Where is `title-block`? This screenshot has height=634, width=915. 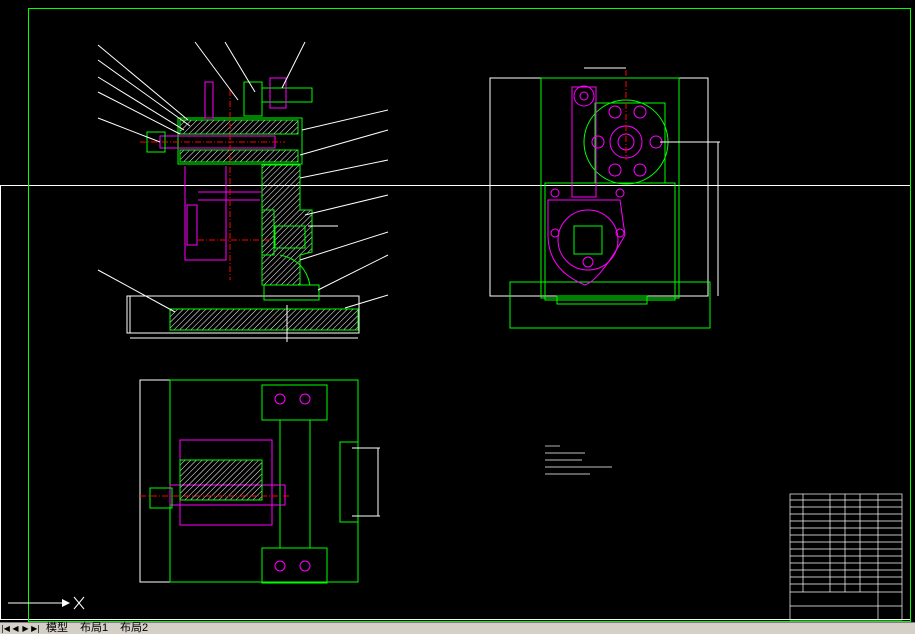
title-block is located at coordinates (846, 557).